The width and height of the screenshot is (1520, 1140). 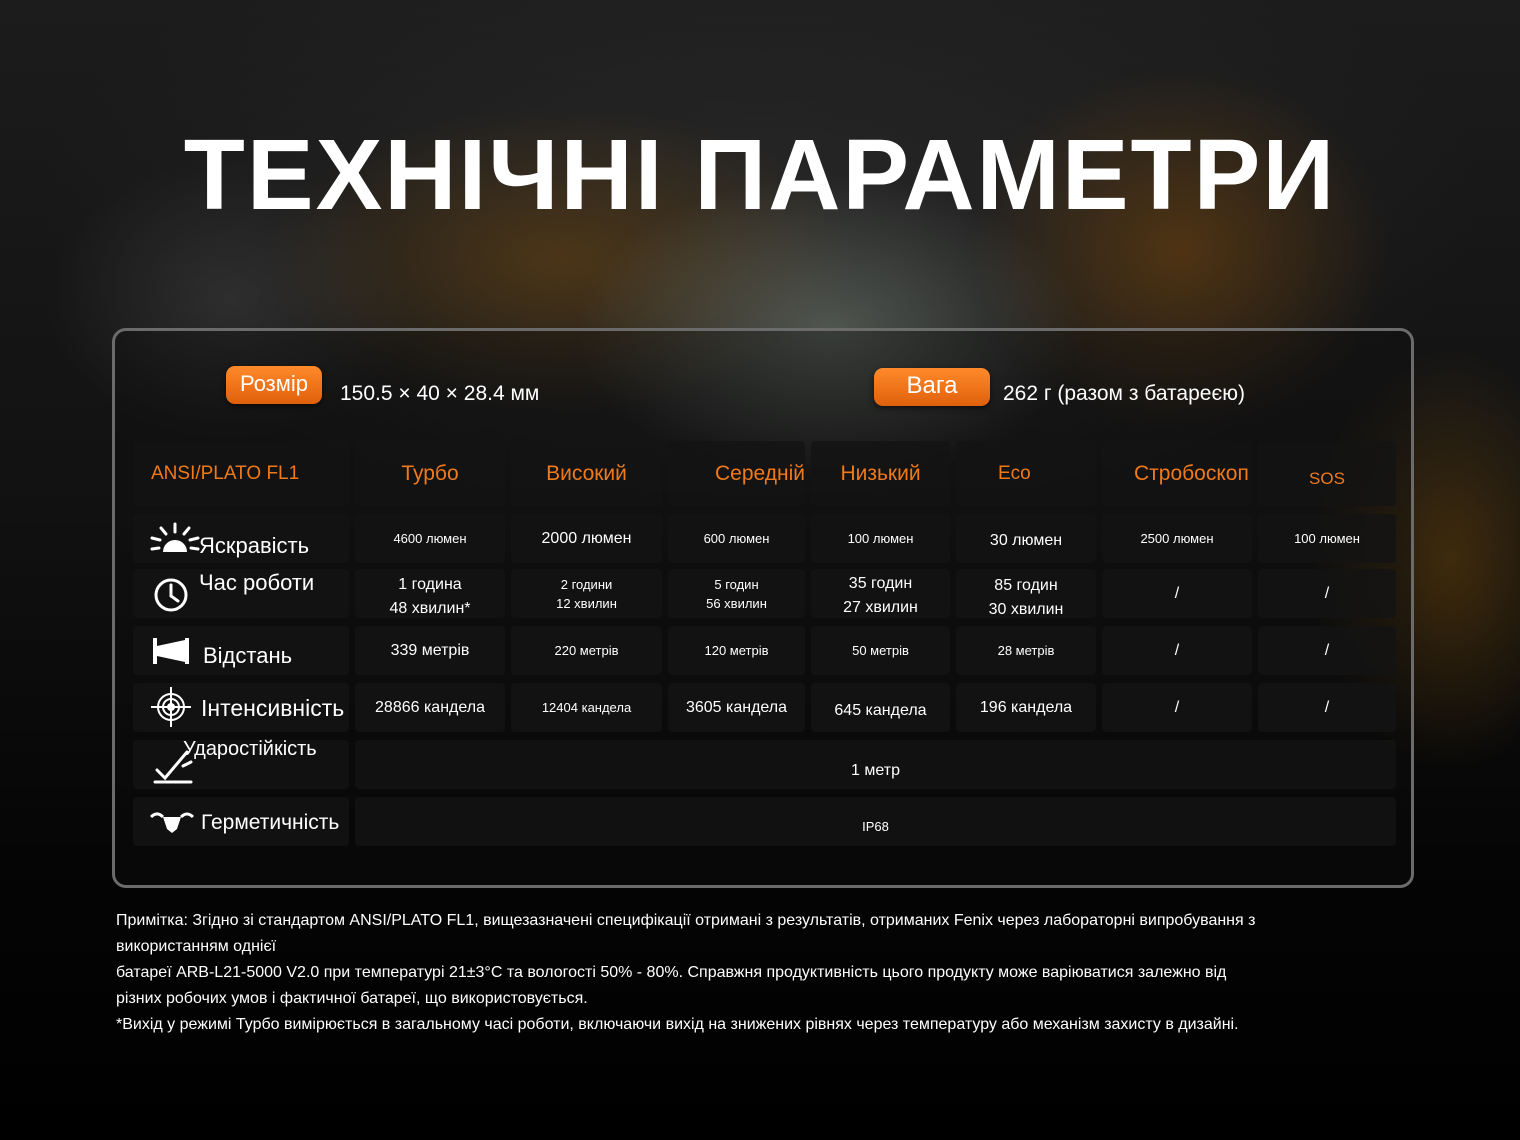 What do you see at coordinates (1026, 650) in the screenshot?
I see `table-cell: 28 метрів` at bounding box center [1026, 650].